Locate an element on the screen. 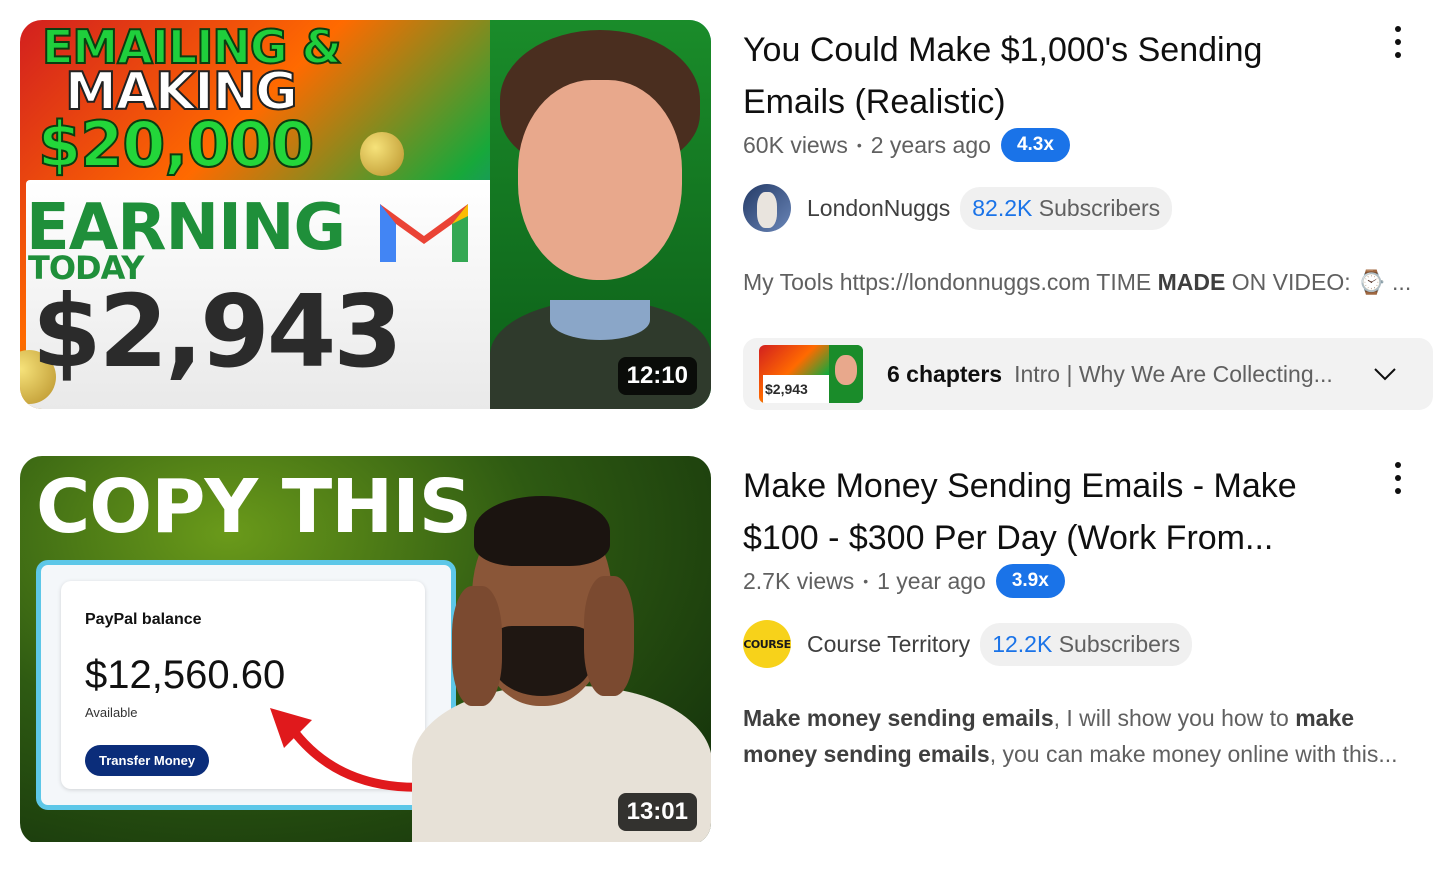  chapter-thumbnail: $2,943 is located at coordinates (811, 374).